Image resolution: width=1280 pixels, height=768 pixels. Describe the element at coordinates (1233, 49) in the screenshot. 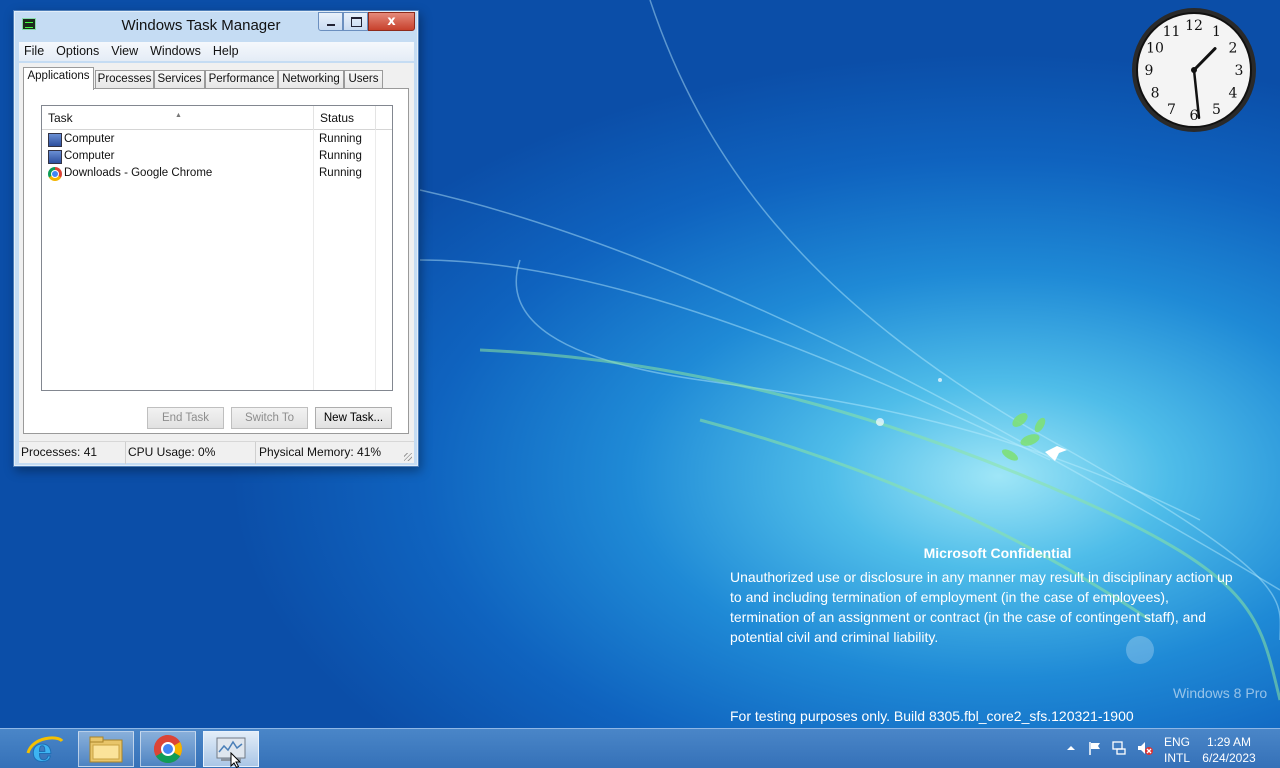

I see `clock-numeral: 2` at that location.